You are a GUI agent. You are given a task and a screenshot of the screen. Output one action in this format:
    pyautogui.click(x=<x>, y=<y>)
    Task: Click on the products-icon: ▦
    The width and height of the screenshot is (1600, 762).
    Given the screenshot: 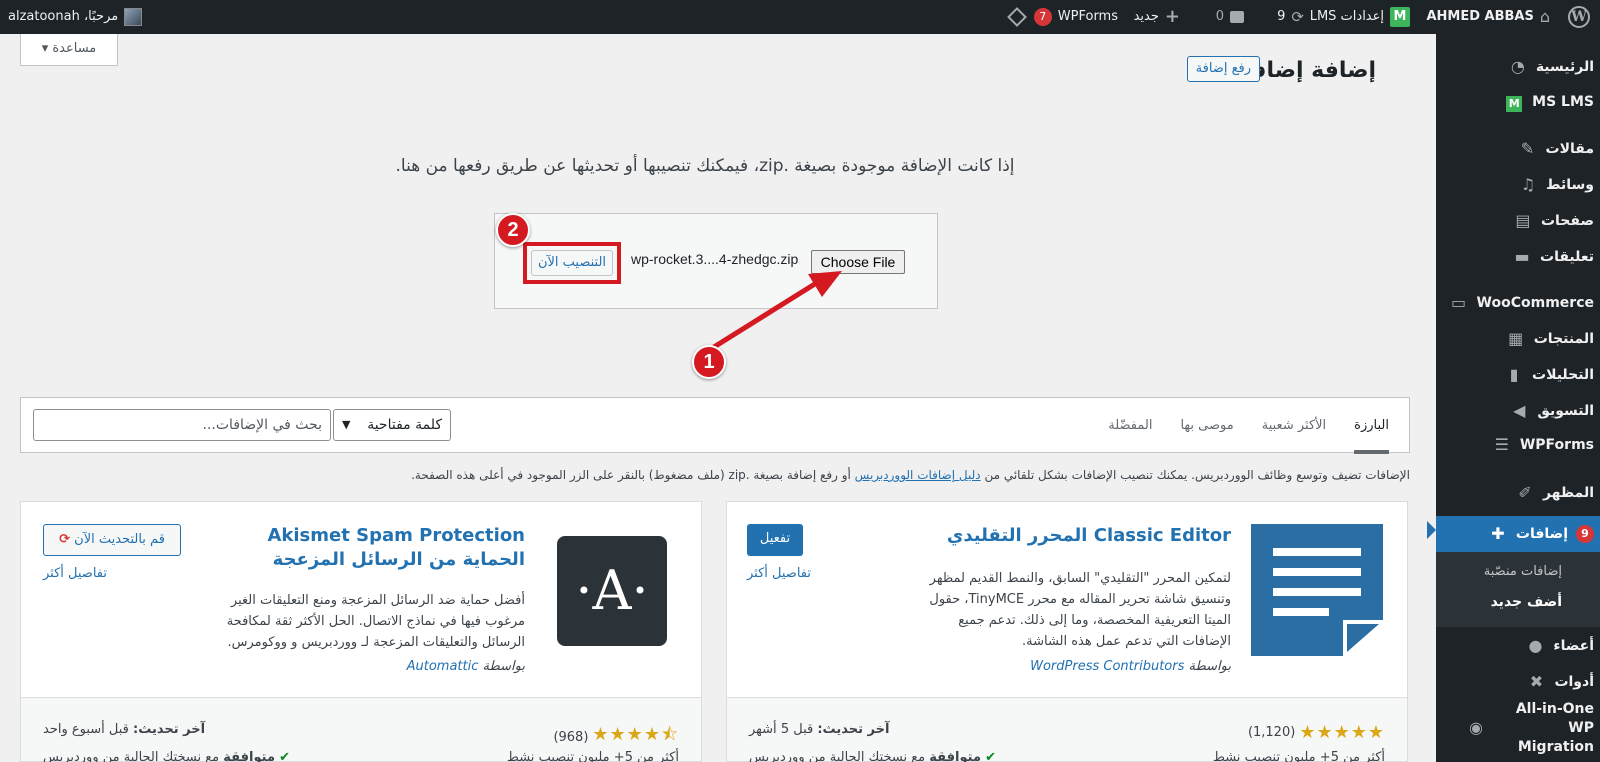 What is the action you would take?
    pyautogui.click(x=1516, y=338)
    